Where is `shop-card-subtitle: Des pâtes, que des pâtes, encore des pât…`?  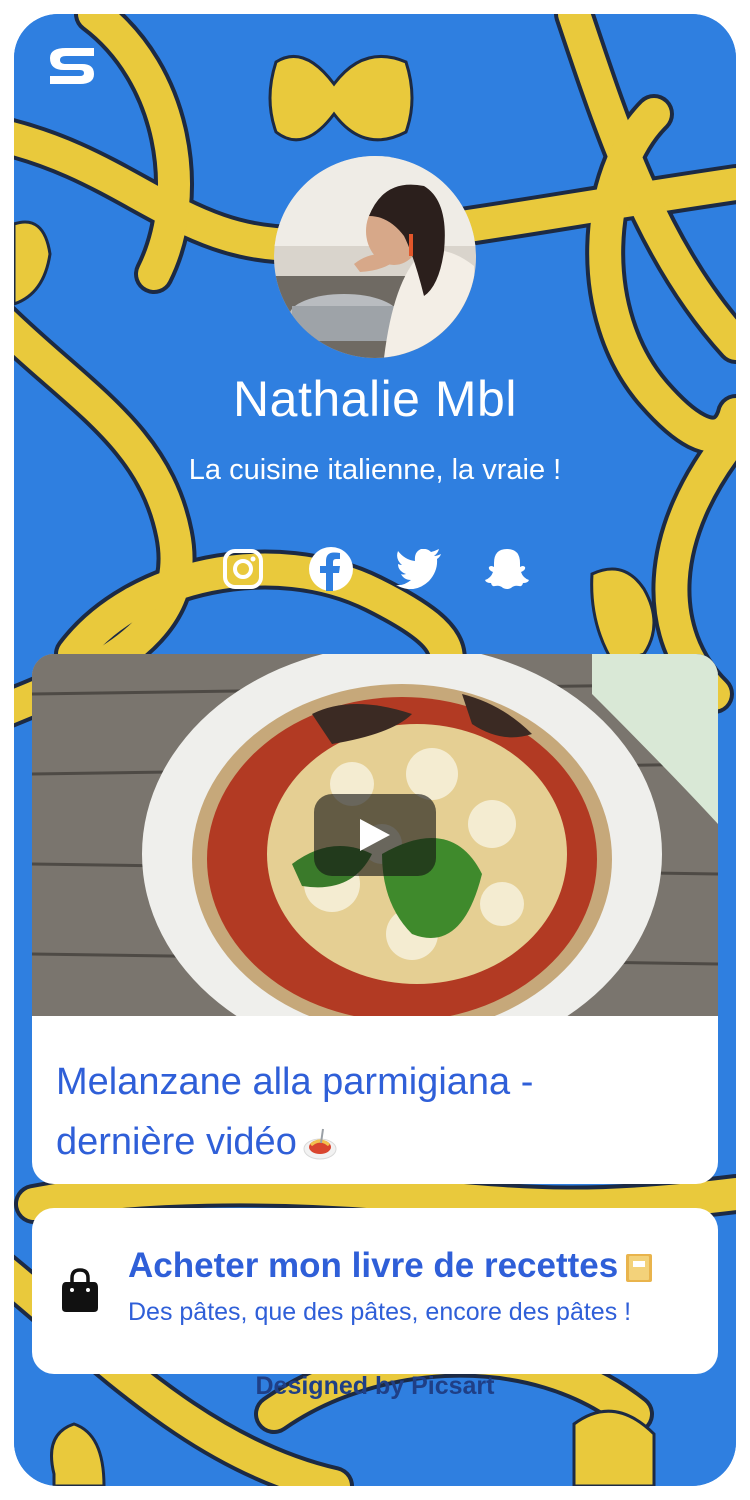 shop-card-subtitle: Des pâtes, que des pâtes, encore des pât… is located at coordinates (380, 1312).